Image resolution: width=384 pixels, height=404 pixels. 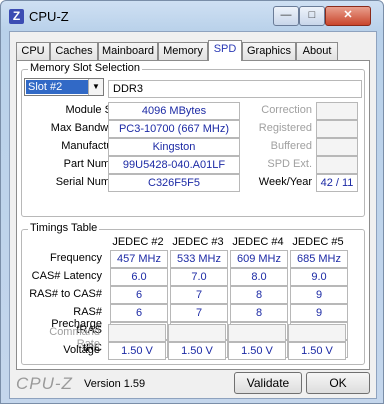 I want to click on correction-label: Correction, so click(x=286, y=110).